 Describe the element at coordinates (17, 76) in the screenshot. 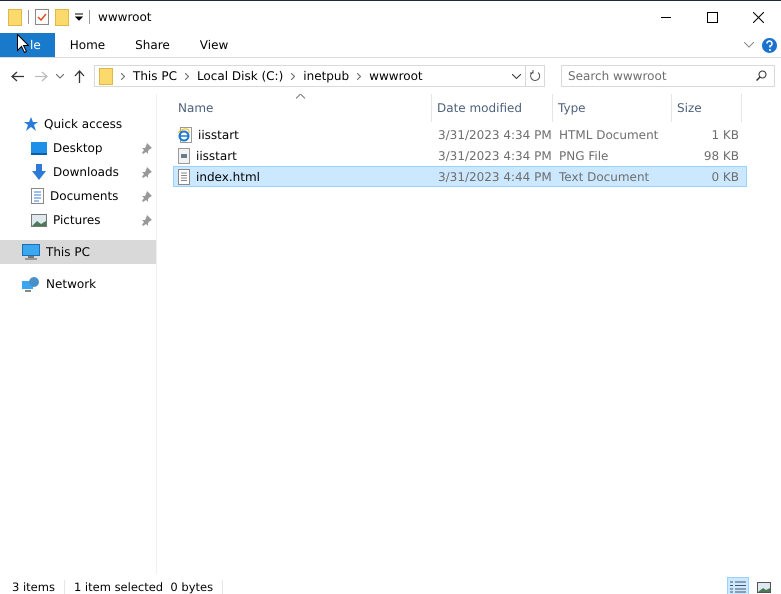

I see `back-arrow-icon` at that location.